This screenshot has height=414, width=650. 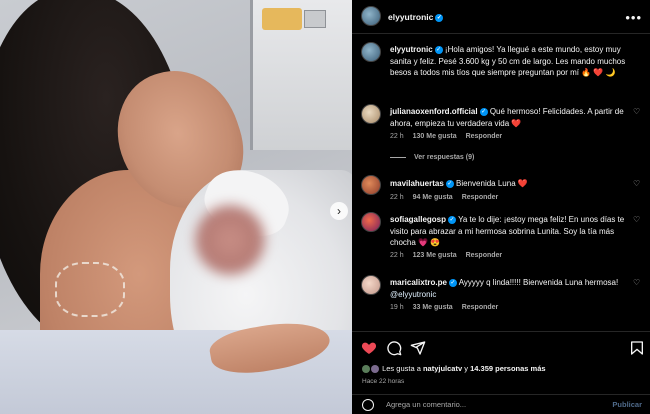 What do you see at coordinates (466, 368) in the screenshot?
I see `likes-conjunction: y` at bounding box center [466, 368].